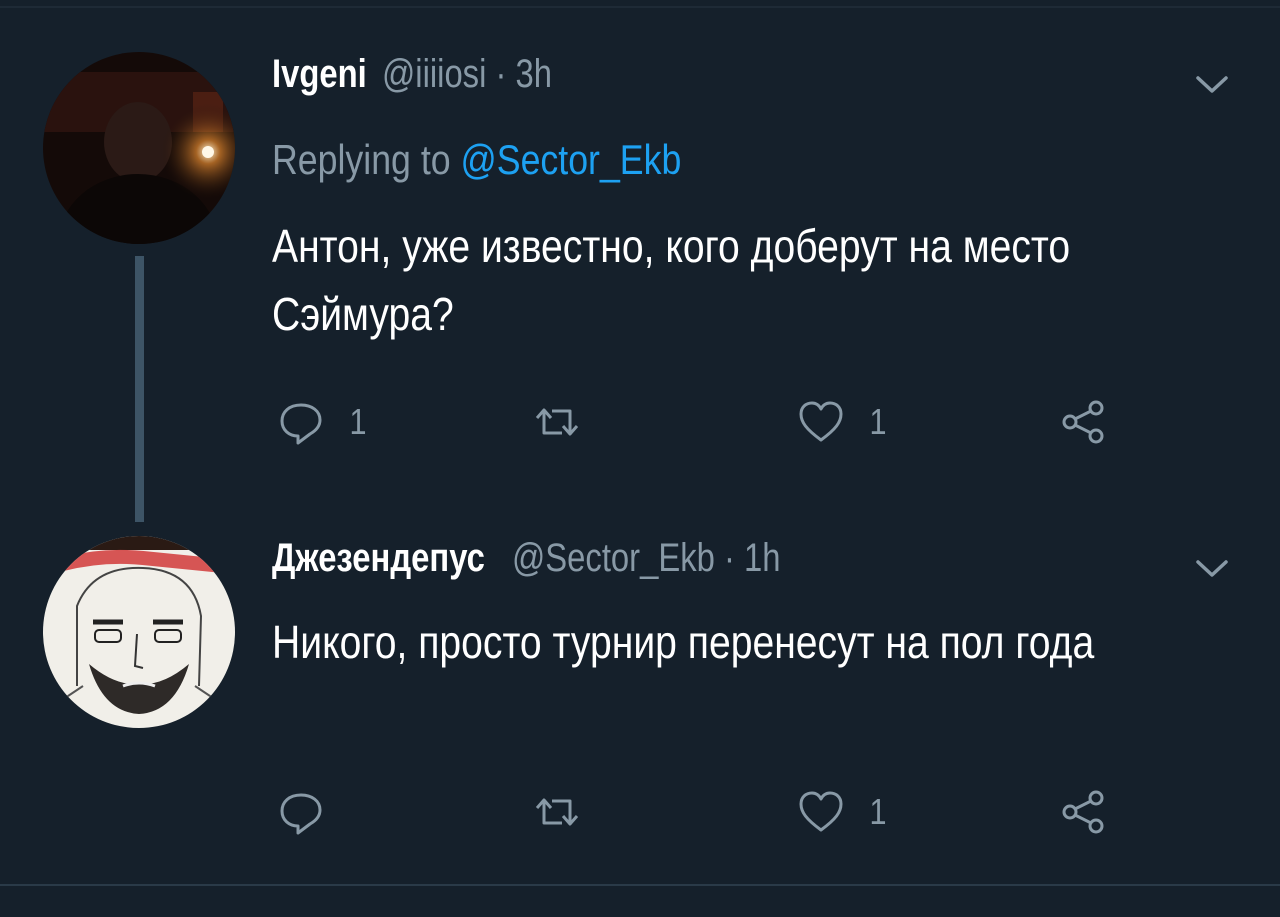 This screenshot has height=917, width=1280. What do you see at coordinates (533, 74) in the screenshot?
I see `timestamp: 3h` at bounding box center [533, 74].